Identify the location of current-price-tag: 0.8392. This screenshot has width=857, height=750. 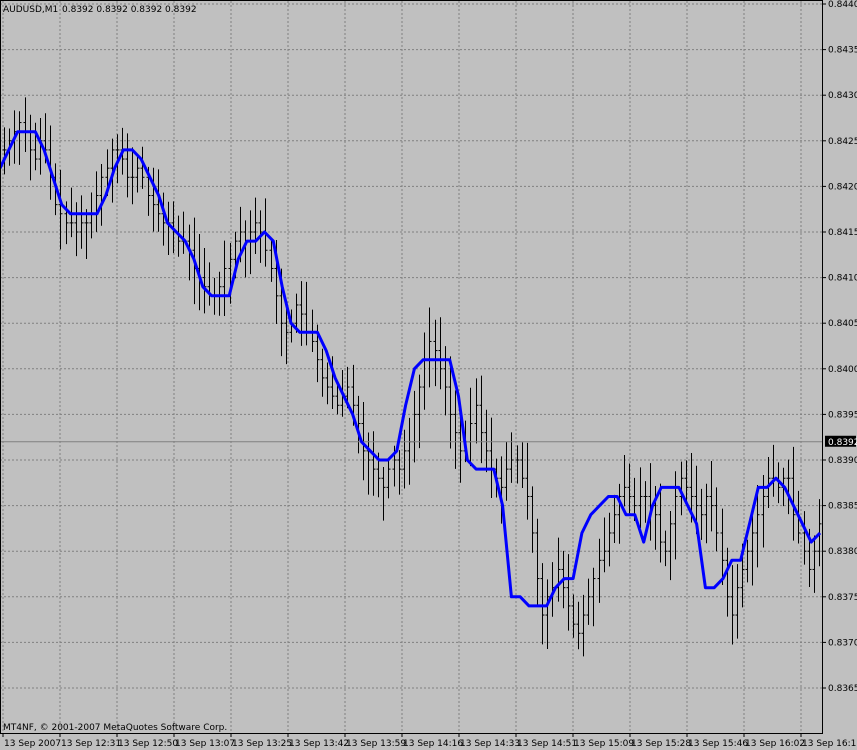
(841, 441).